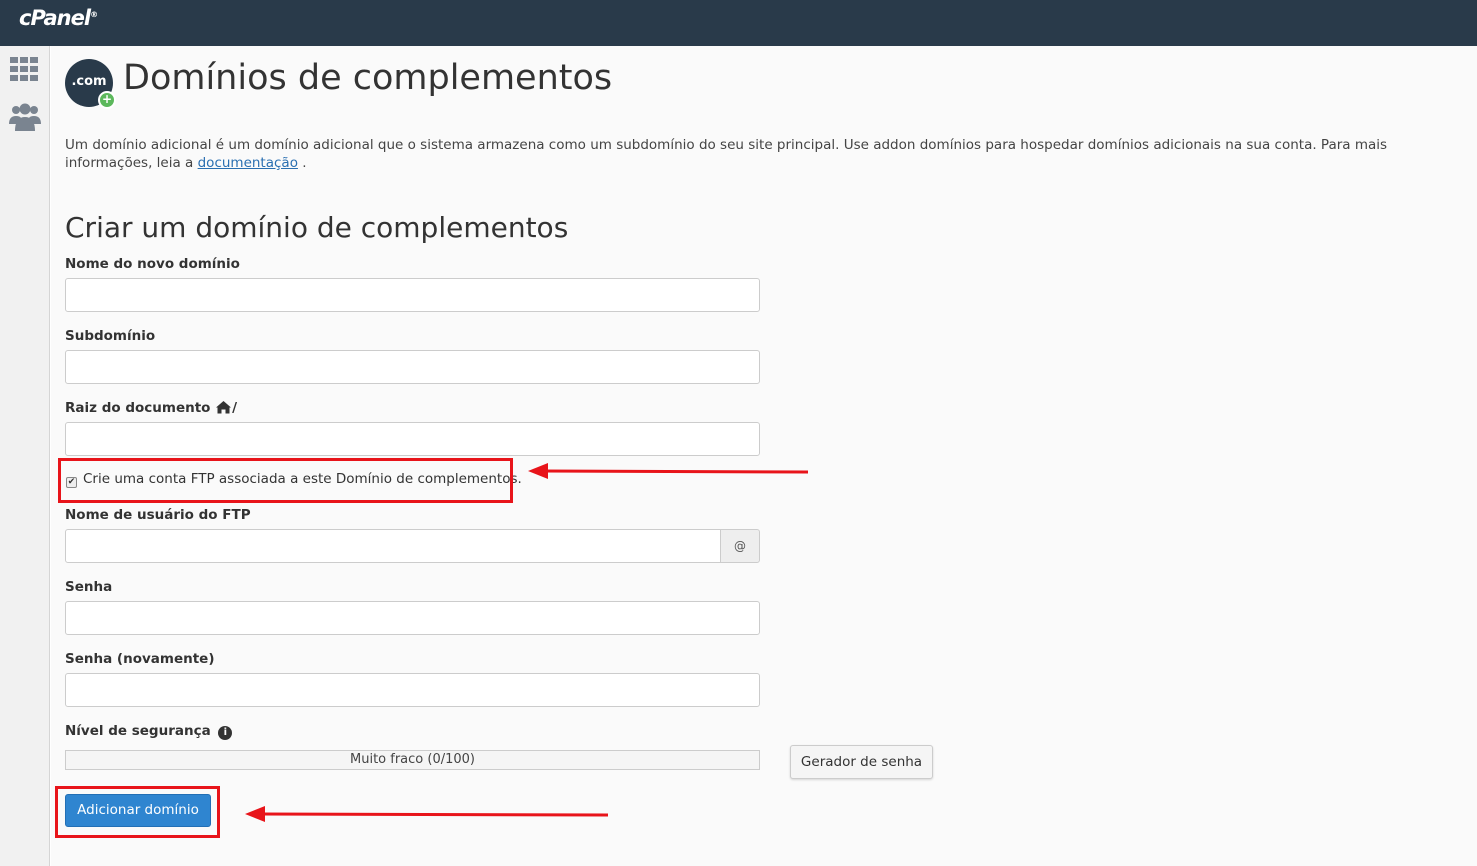 The width and height of the screenshot is (1477, 866). Describe the element at coordinates (412, 439) in the screenshot. I see `docroot-input` at that location.